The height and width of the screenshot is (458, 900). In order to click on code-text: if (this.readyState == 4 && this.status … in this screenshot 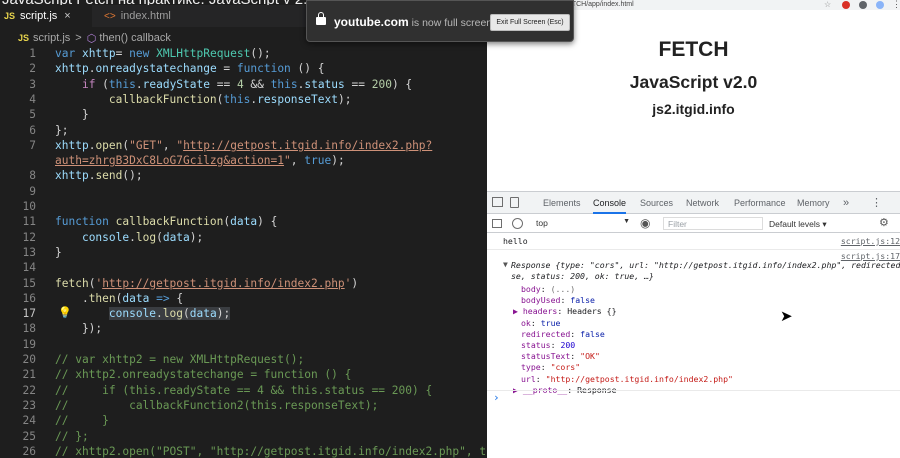, I will do `click(233, 84)`.